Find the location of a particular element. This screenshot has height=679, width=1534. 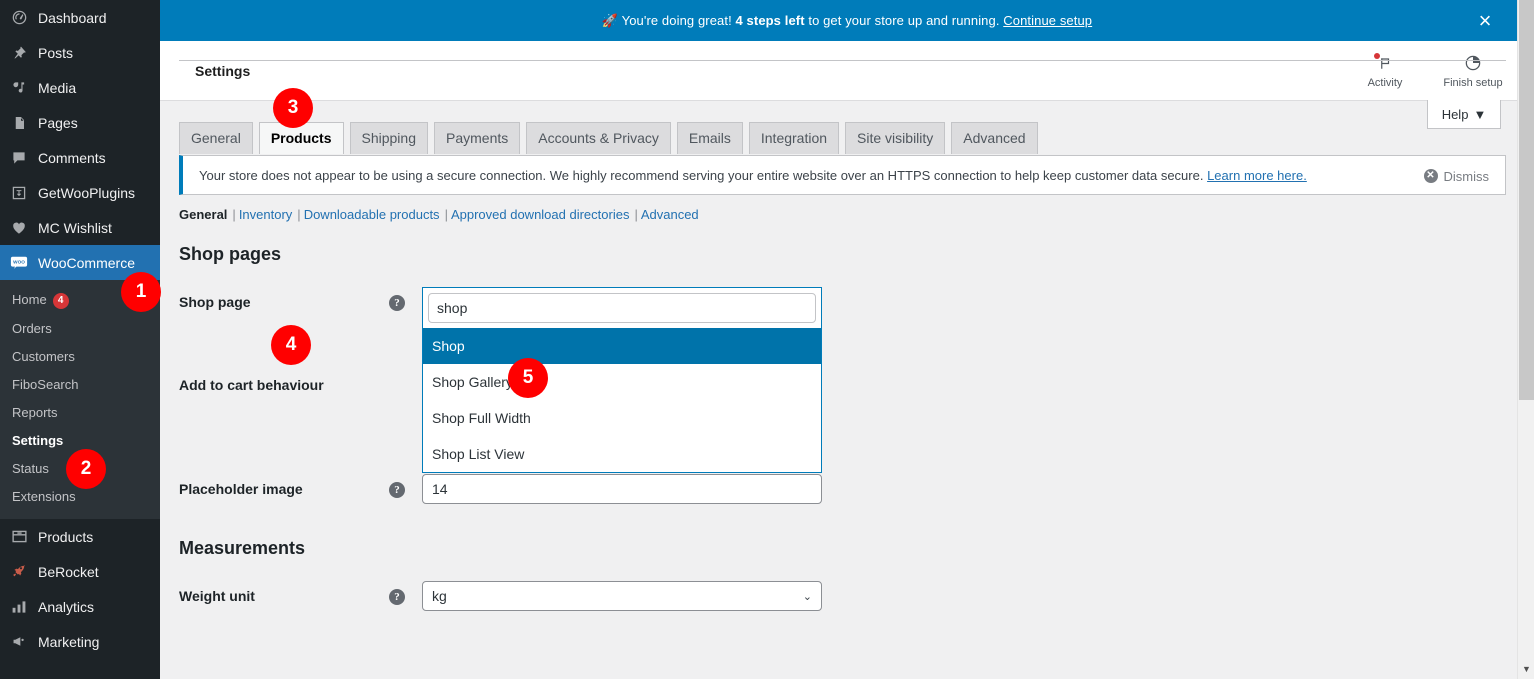

tab-products: Products is located at coordinates (301, 138).